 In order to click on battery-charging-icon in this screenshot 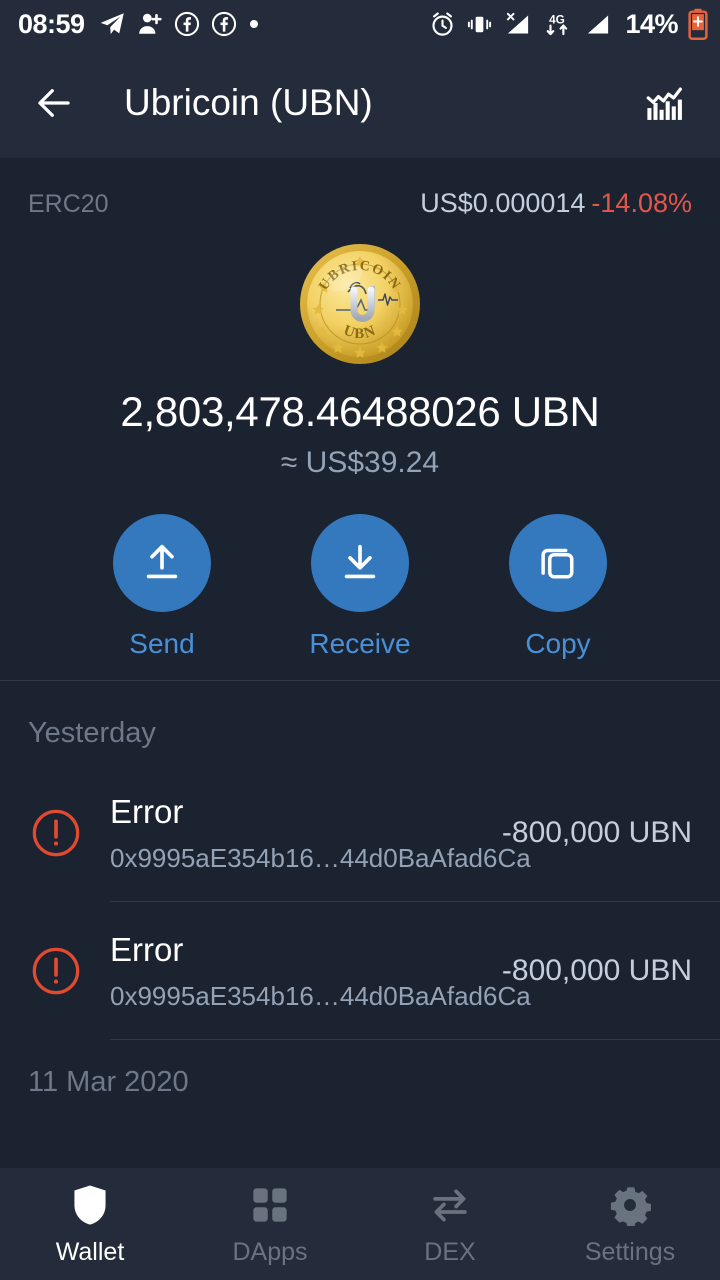, I will do `click(698, 24)`.